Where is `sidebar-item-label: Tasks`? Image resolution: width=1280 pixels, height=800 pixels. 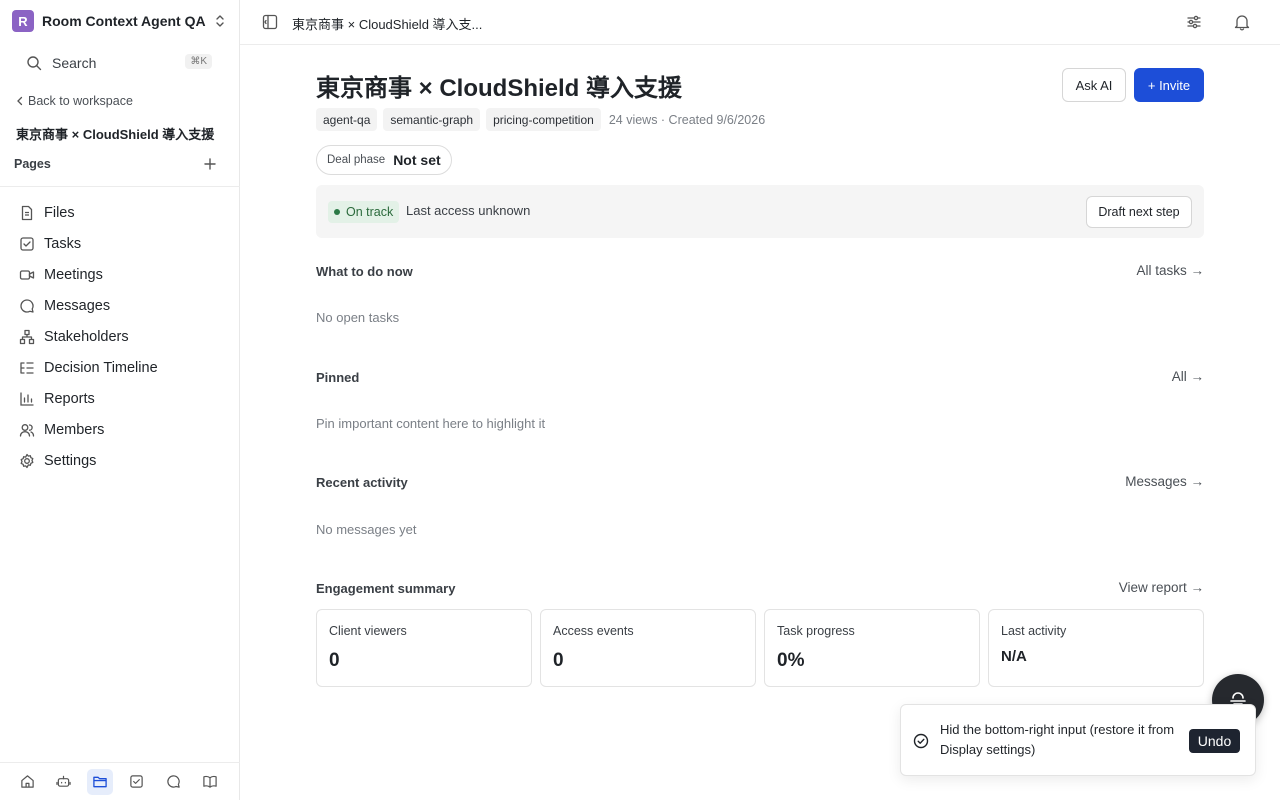 sidebar-item-label: Tasks is located at coordinates (63, 243).